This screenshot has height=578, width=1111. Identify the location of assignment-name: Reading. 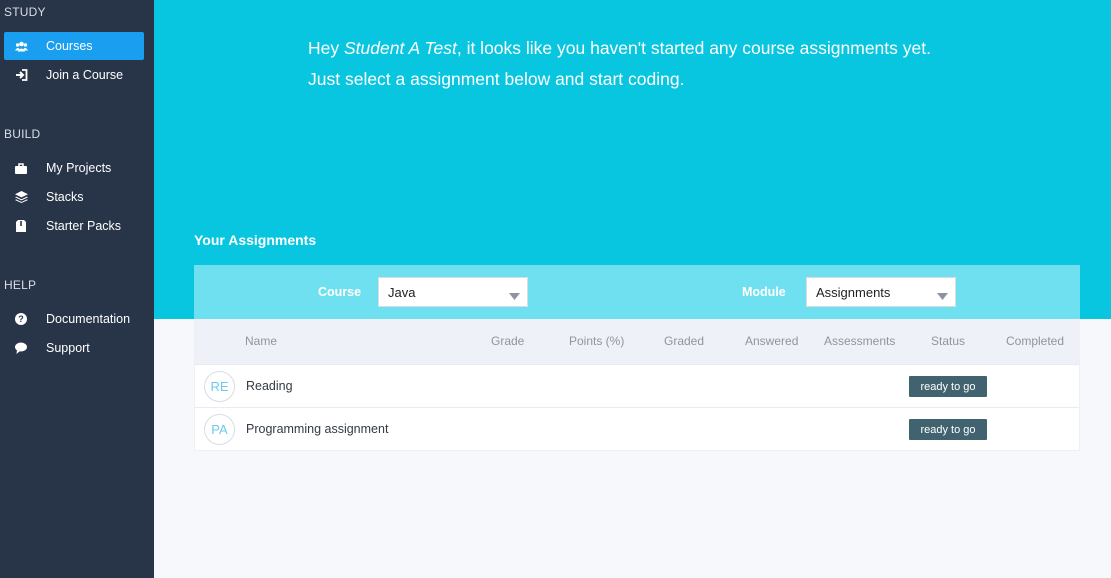
(269, 386).